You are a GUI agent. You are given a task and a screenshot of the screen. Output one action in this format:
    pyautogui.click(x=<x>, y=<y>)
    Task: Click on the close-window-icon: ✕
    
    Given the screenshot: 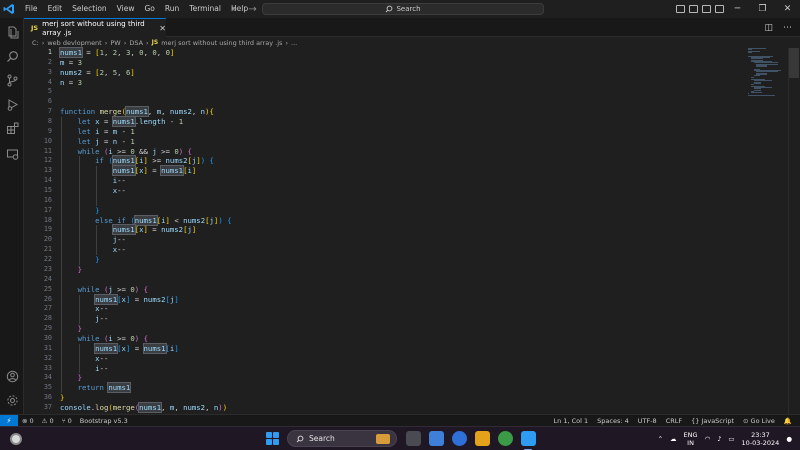 What is the action you would take?
    pyautogui.click(x=787, y=9)
    